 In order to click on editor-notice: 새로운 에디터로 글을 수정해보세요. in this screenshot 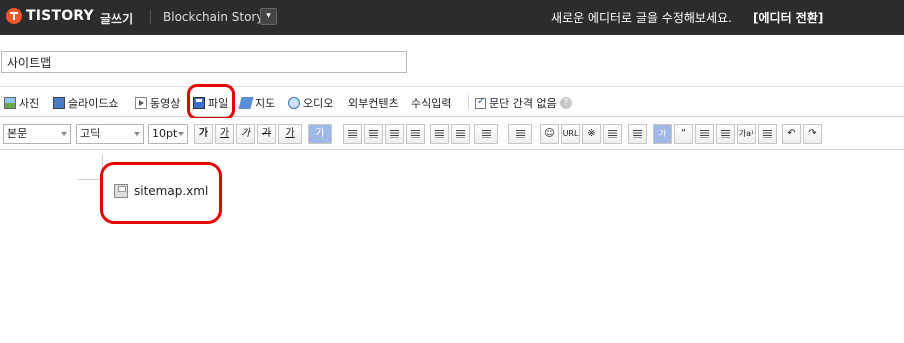, I will do `click(641, 18)`.